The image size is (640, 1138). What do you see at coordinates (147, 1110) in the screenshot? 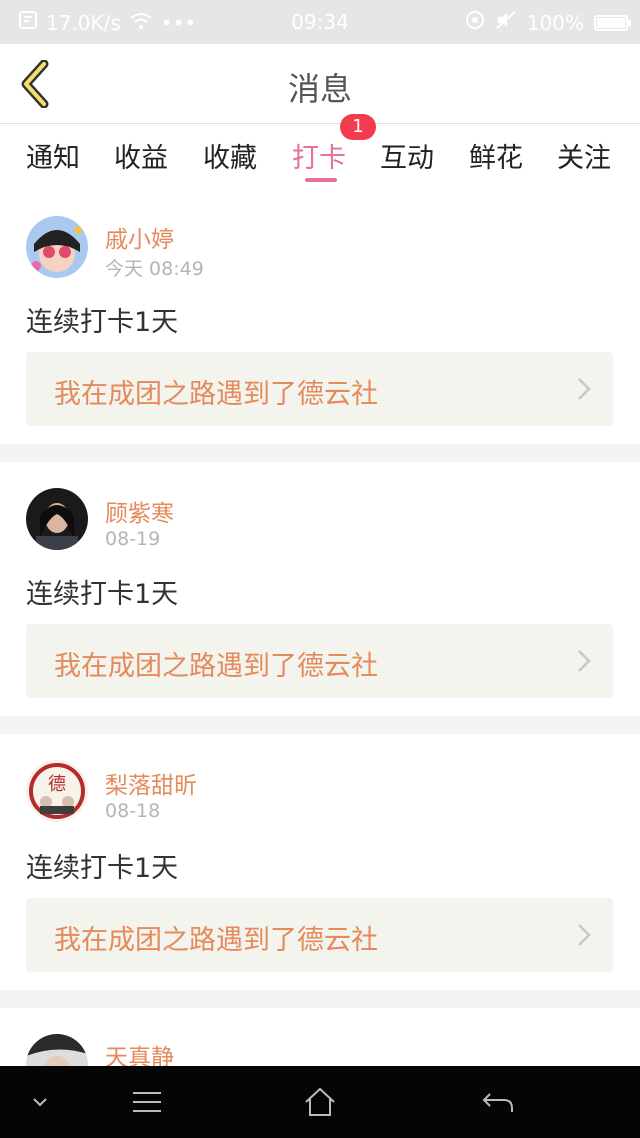
I see `menu-icon` at bounding box center [147, 1110].